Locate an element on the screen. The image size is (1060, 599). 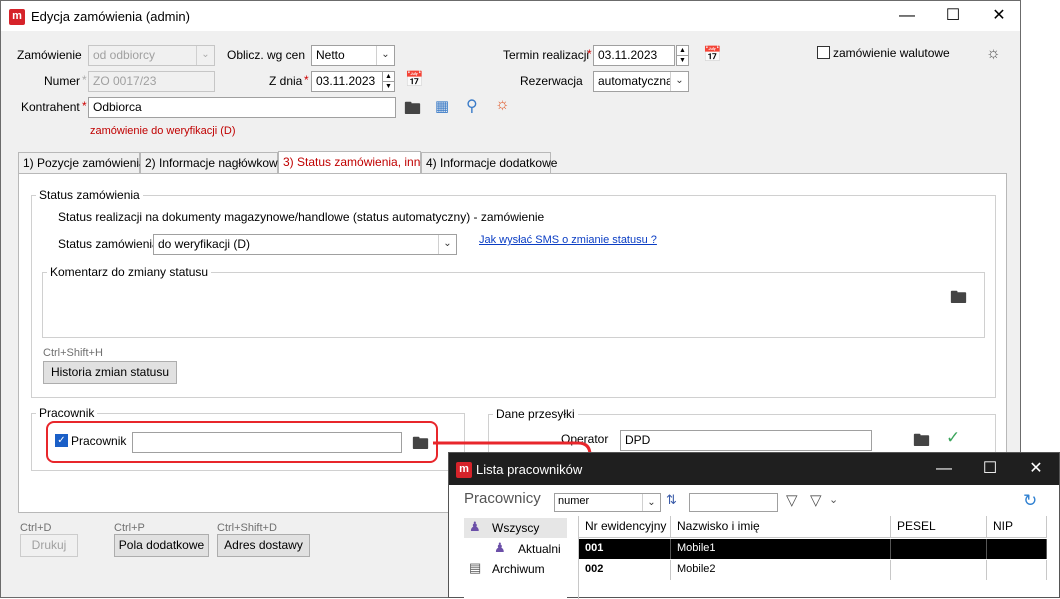
sort-field-combo: numer ⌄ is located at coordinates (607, 502).